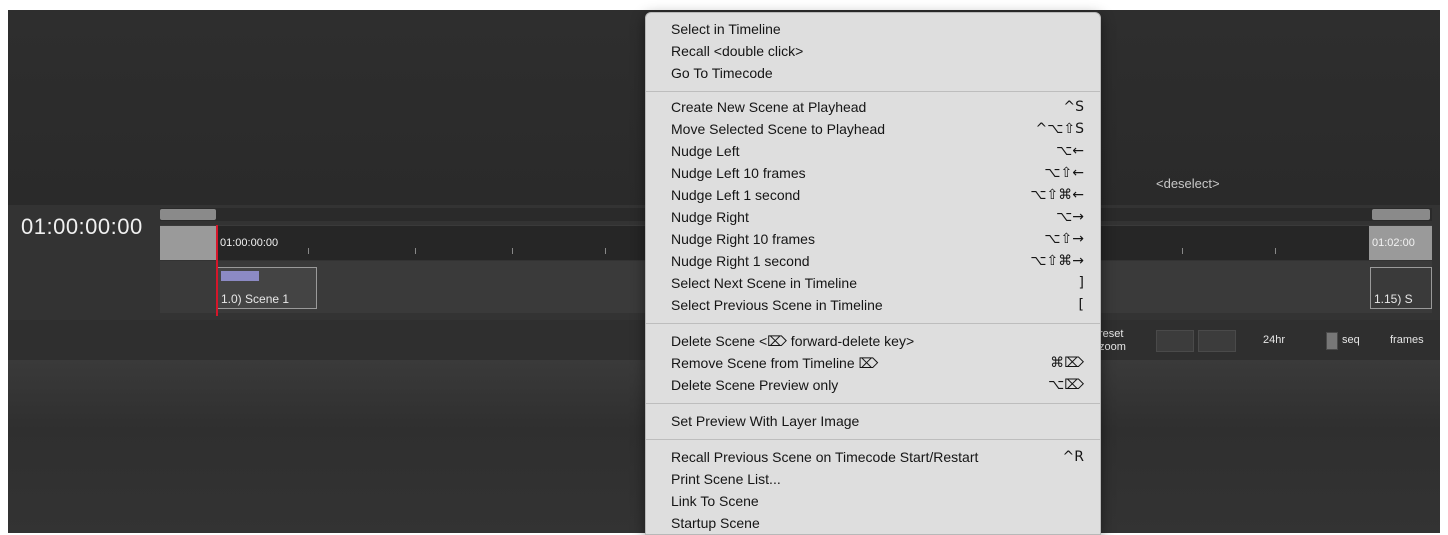 Image resolution: width=1448 pixels, height=535 pixels. I want to click on menu-shortcut: ⌥⇧→, so click(1064, 239).